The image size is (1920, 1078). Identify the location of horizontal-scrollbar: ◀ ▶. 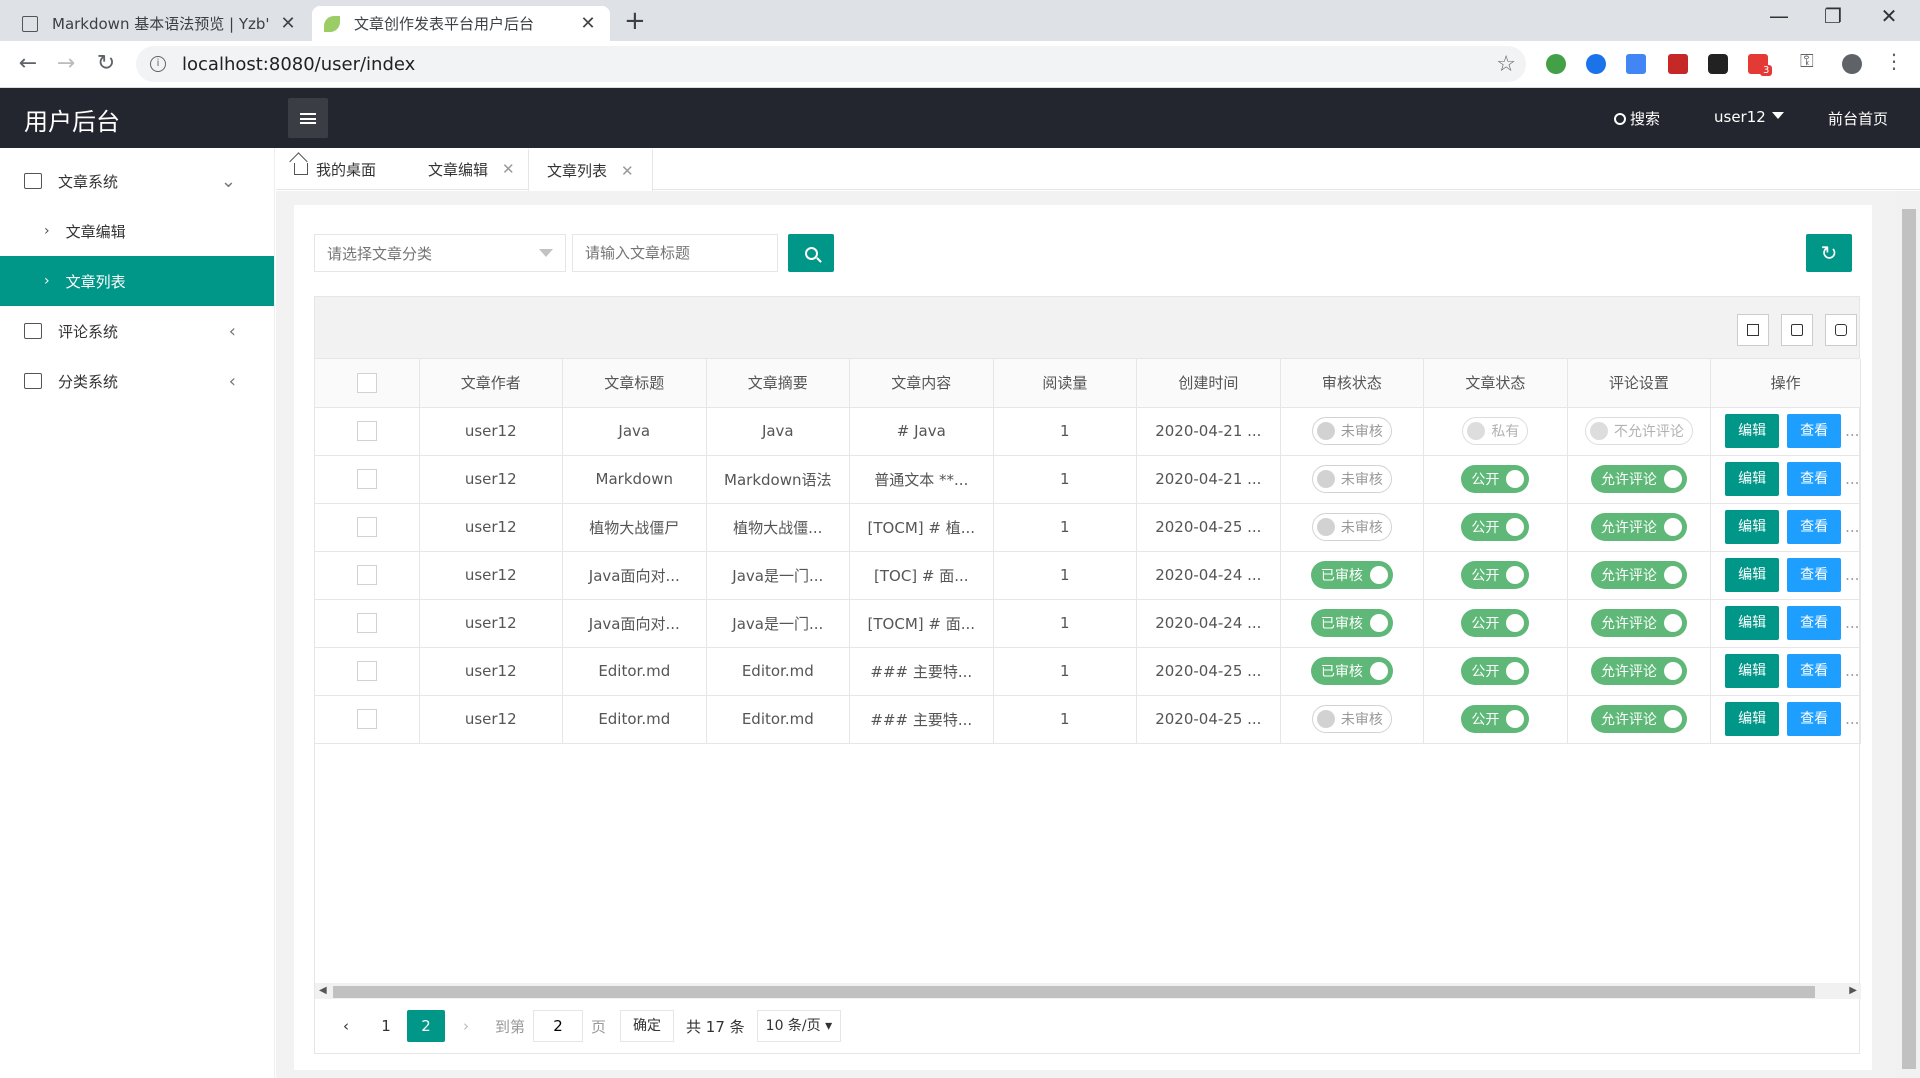
(1088, 991).